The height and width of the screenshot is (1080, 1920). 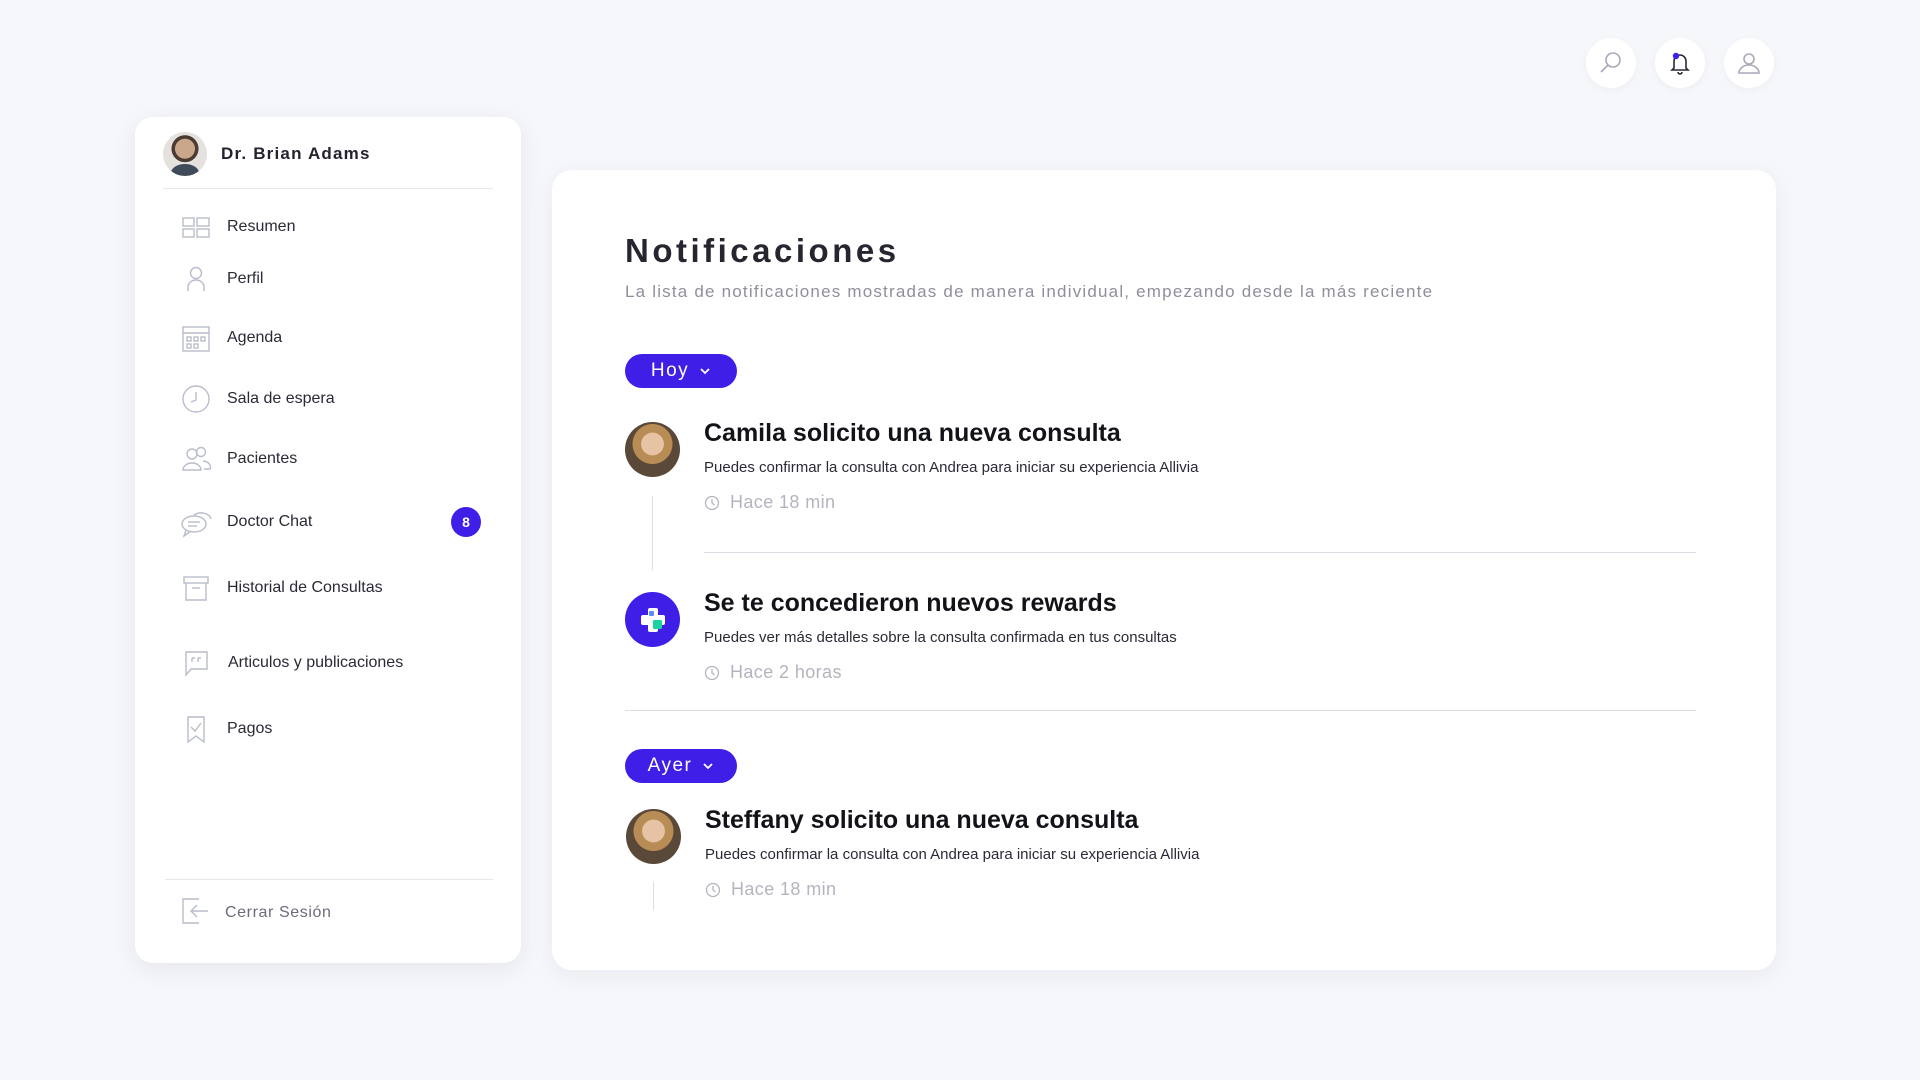 I want to click on sidebar-item-label: Articulos y publicaciones, so click(x=316, y=662).